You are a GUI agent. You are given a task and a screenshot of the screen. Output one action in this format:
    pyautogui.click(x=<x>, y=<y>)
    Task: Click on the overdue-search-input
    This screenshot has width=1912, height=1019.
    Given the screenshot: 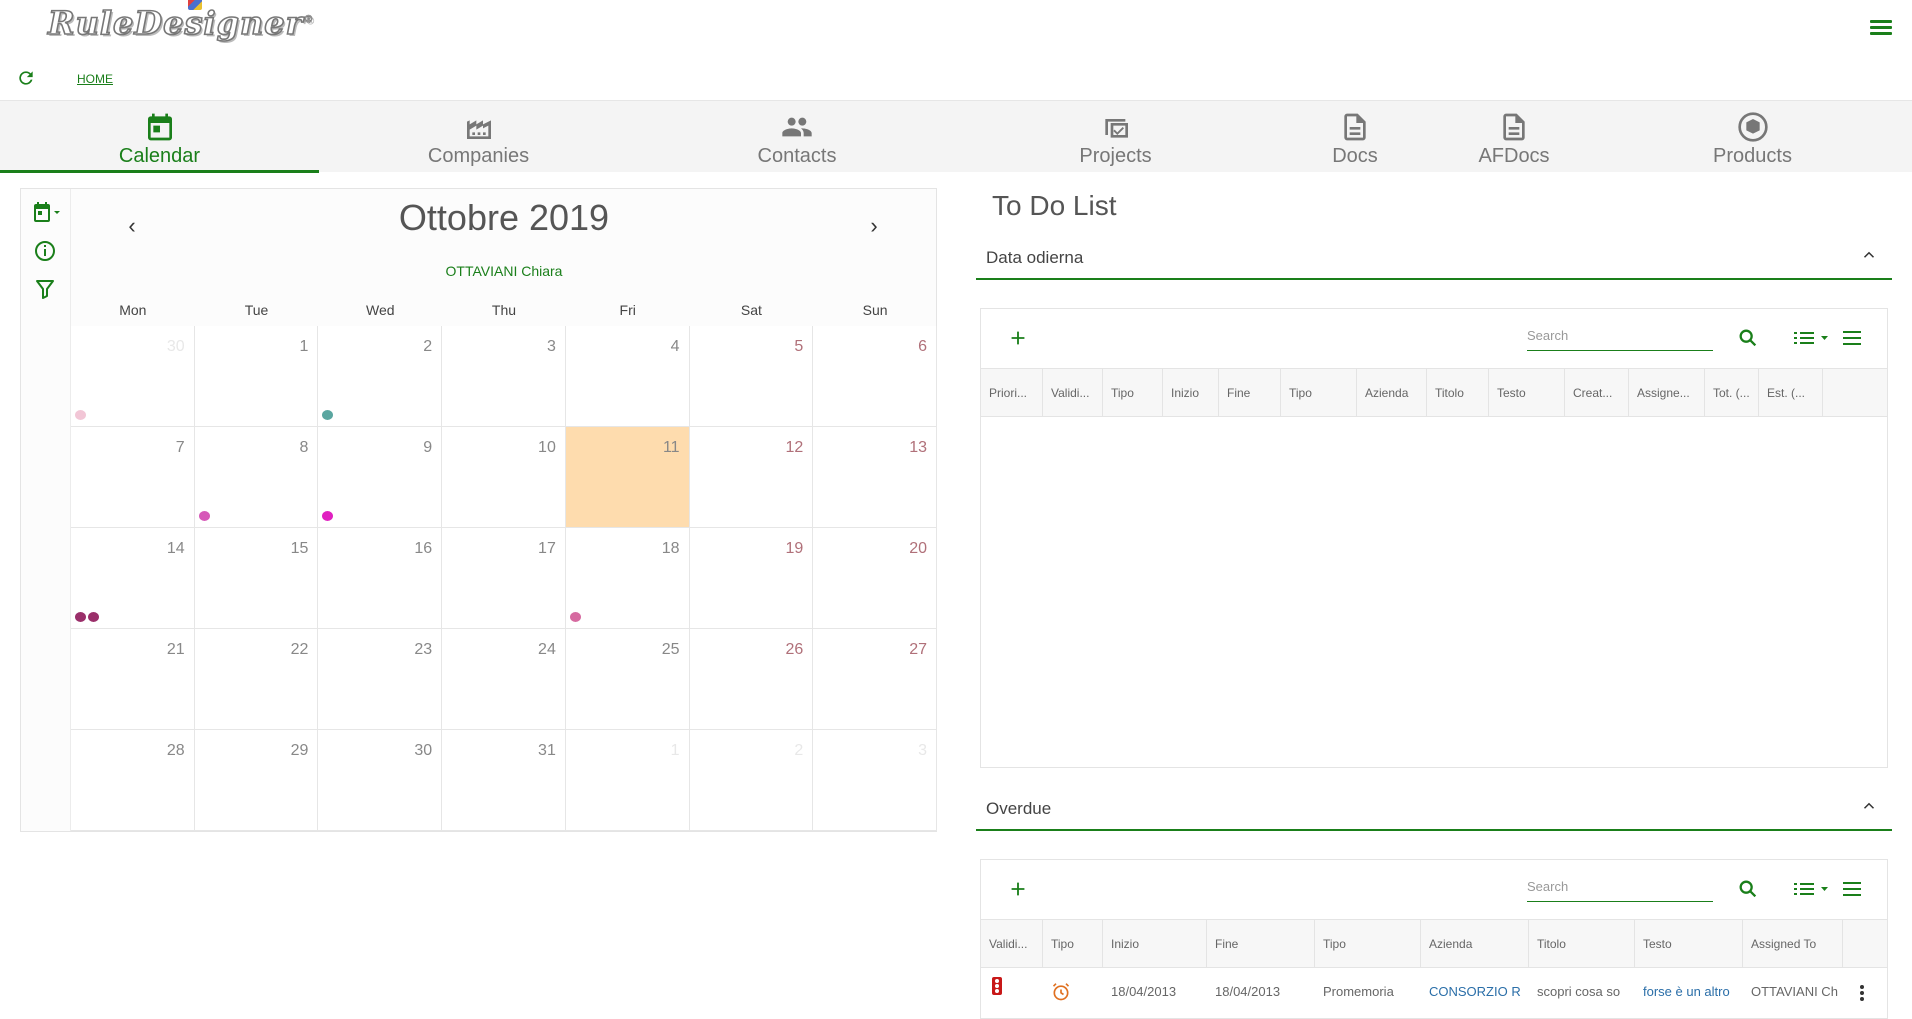 What is the action you would take?
    pyautogui.click(x=1620, y=887)
    